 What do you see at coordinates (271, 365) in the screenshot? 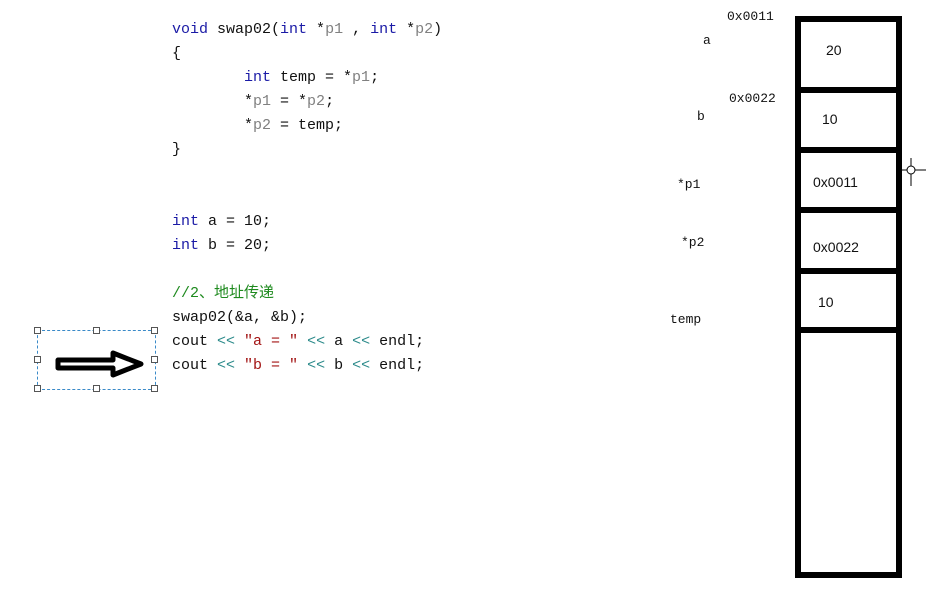
I see `code-token: "b = "` at bounding box center [271, 365].